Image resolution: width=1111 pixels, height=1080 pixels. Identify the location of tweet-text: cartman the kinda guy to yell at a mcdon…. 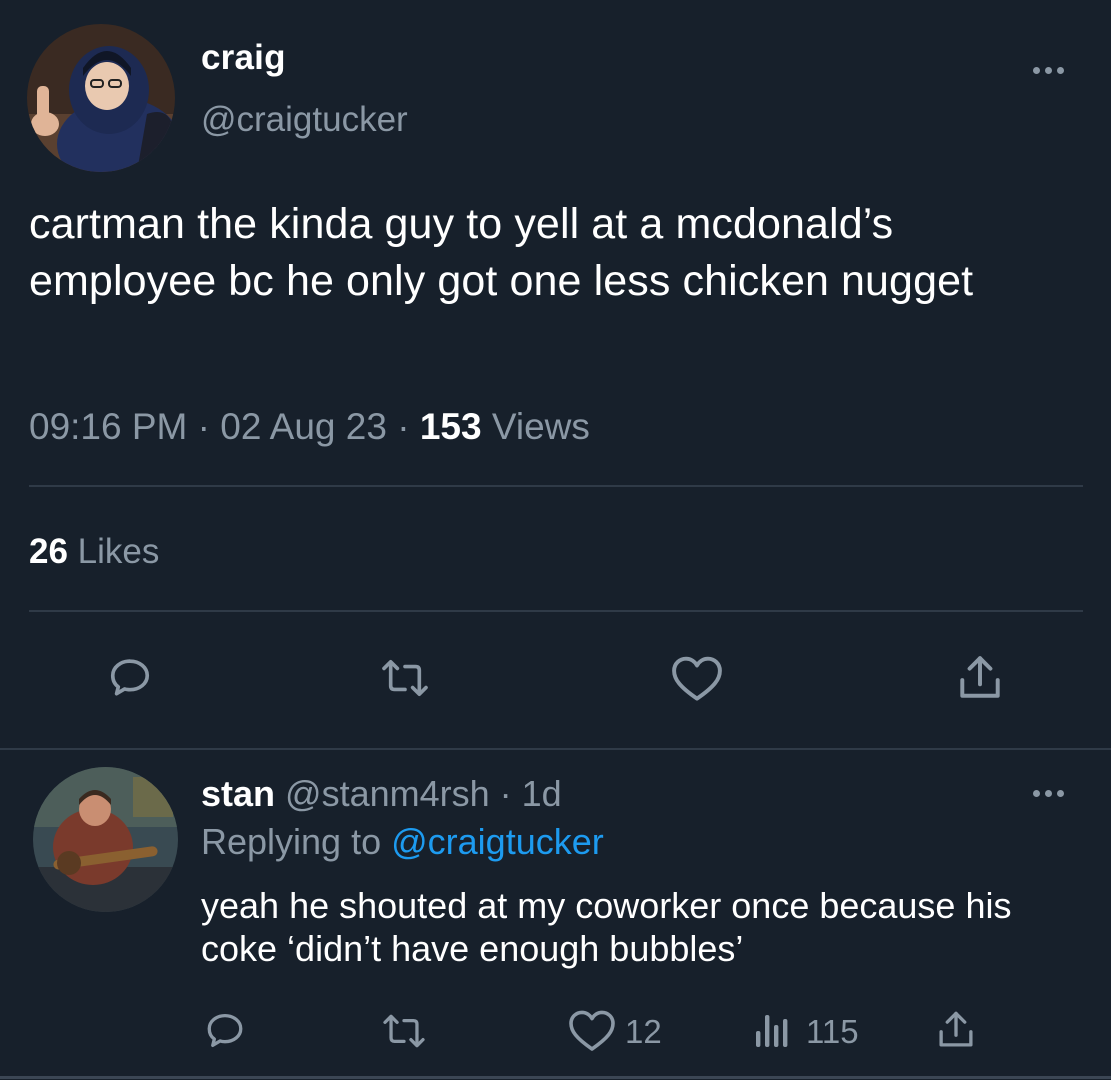
(501, 252).